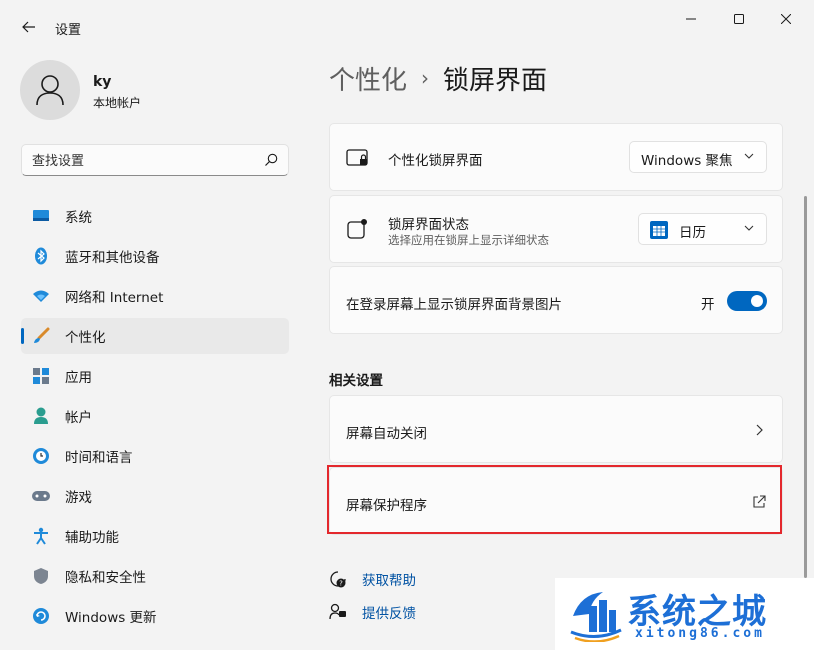  Describe the element at coordinates (556, 501) in the screenshot. I see `related-item-screen-saver: 屏幕保护程序` at that location.